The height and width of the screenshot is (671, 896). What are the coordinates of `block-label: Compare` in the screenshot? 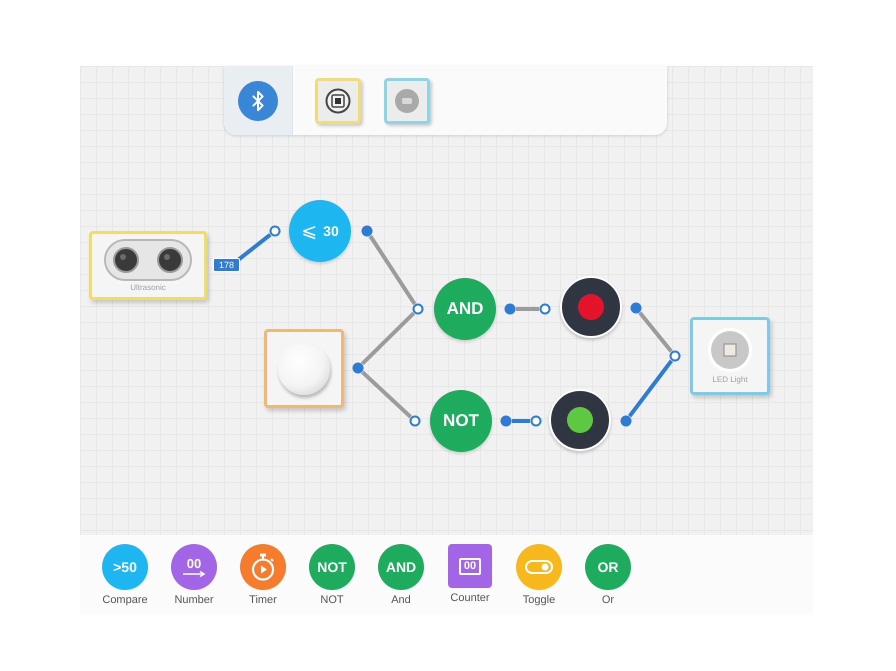 It's located at (125, 600).